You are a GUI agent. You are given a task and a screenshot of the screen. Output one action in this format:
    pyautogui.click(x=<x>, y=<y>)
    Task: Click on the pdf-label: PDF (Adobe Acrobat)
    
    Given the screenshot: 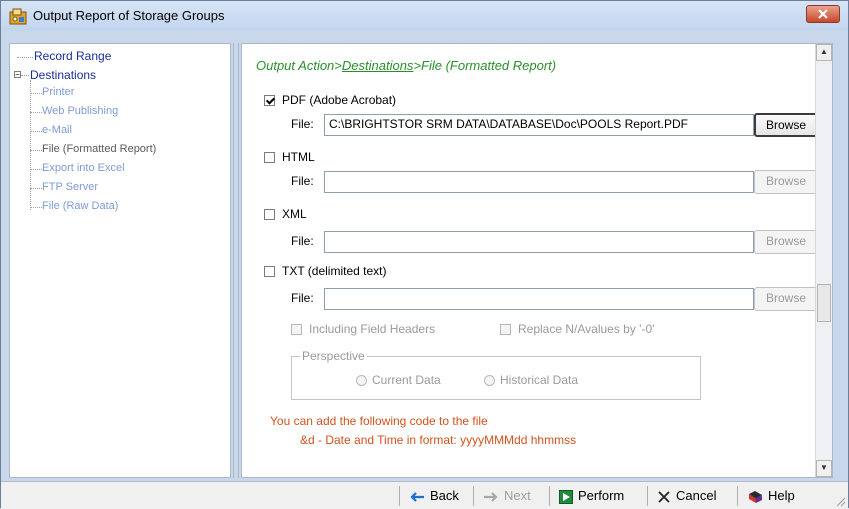 What is the action you would take?
    pyautogui.click(x=339, y=100)
    